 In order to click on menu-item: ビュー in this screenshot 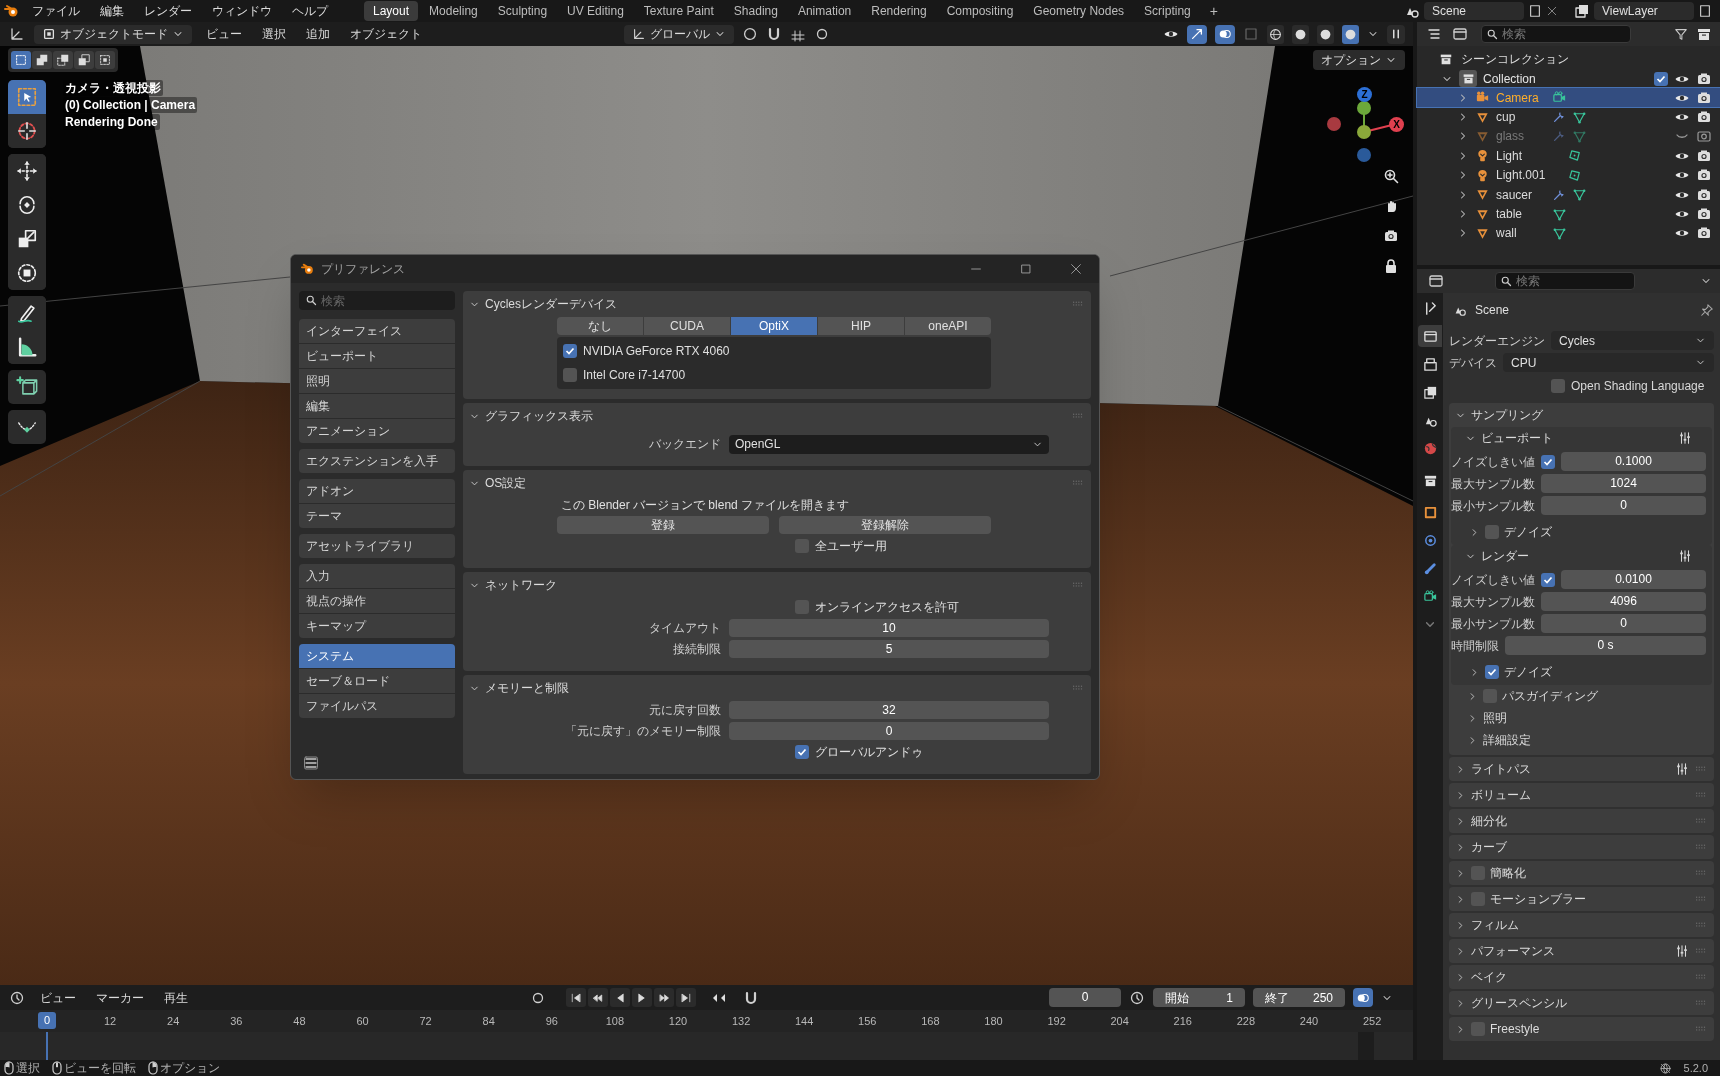, I will do `click(224, 34)`.